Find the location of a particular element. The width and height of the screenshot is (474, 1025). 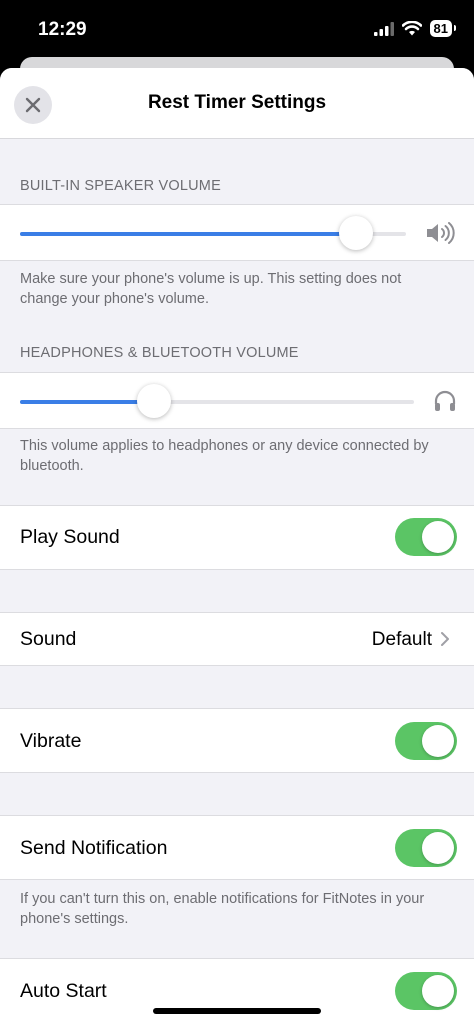

play-sound-label: Play Sound is located at coordinates (70, 537).